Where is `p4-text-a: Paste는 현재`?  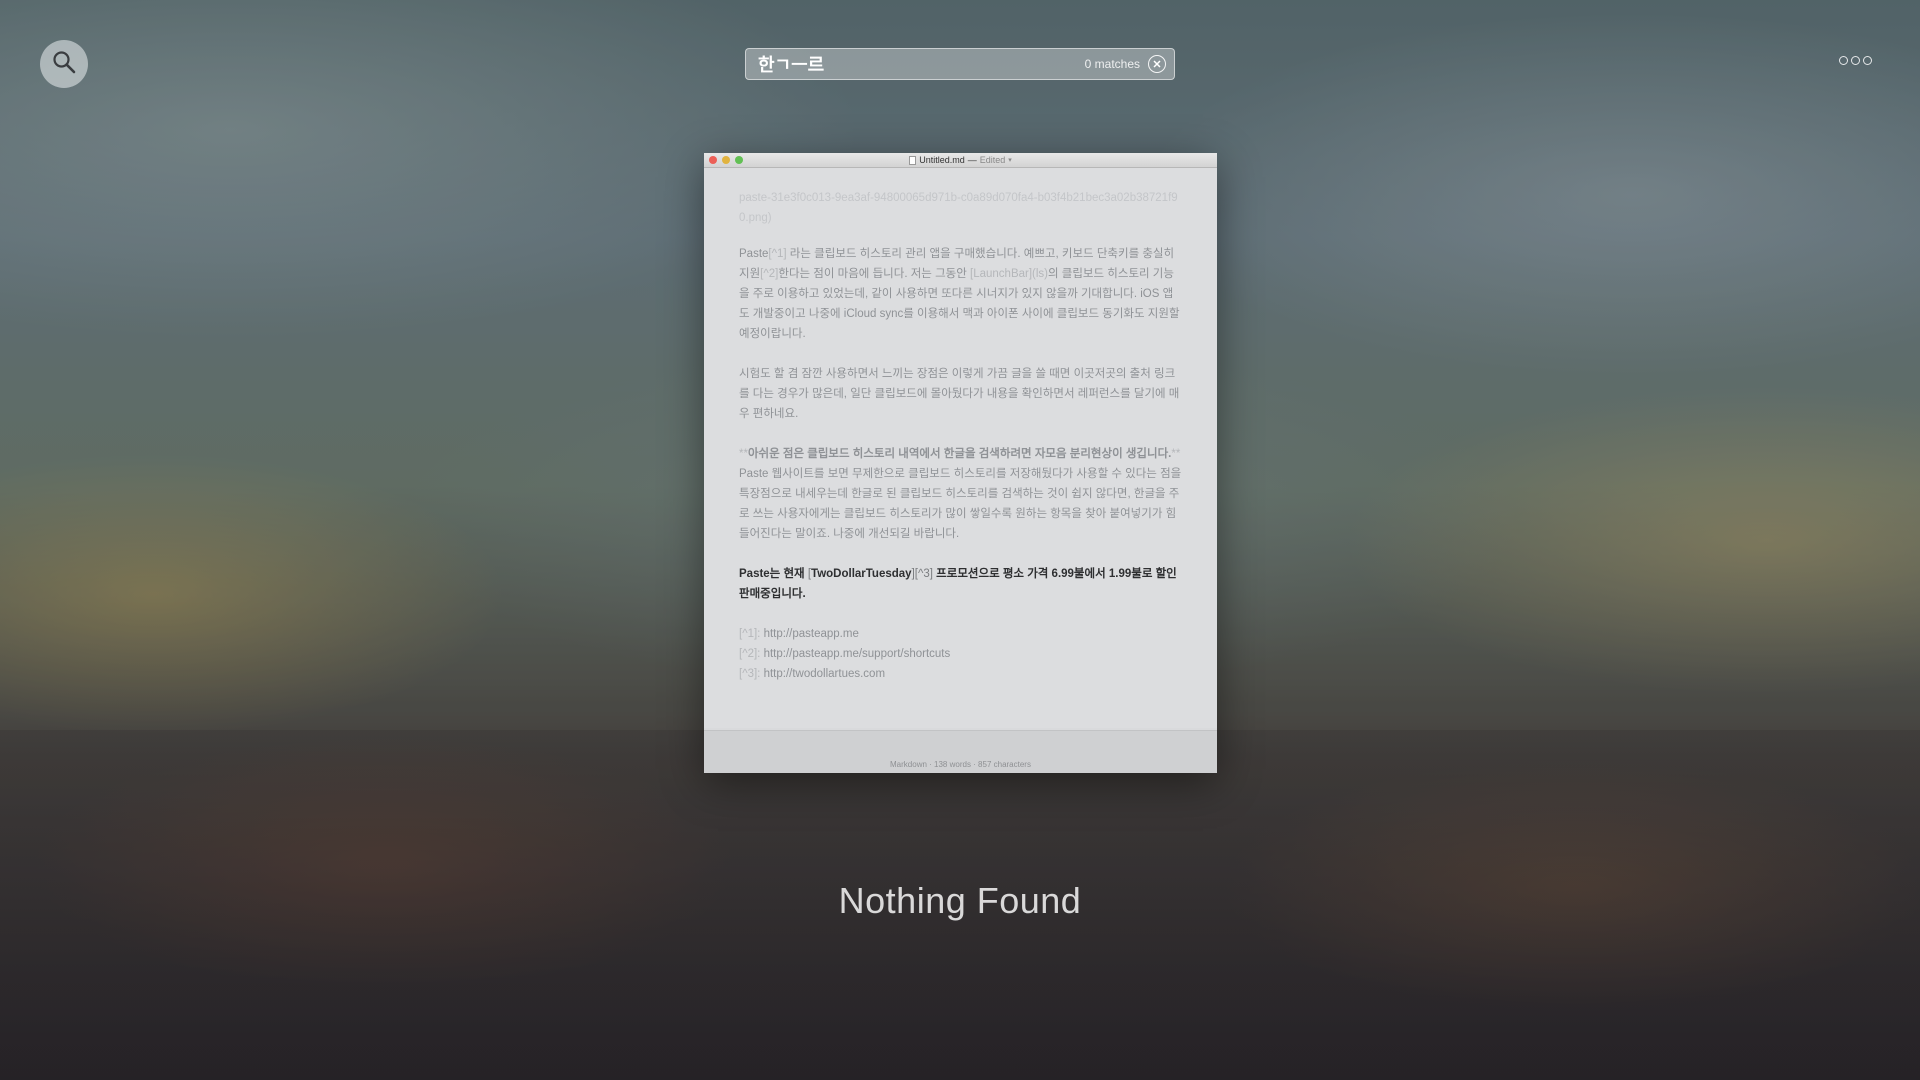 p4-text-a: Paste는 현재 is located at coordinates (773, 574).